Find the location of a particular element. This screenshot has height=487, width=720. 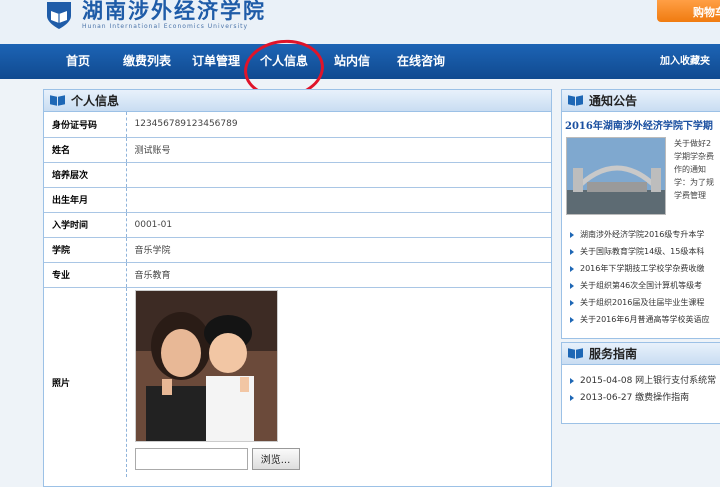

shield-logo-icon is located at coordinates (59, 15).